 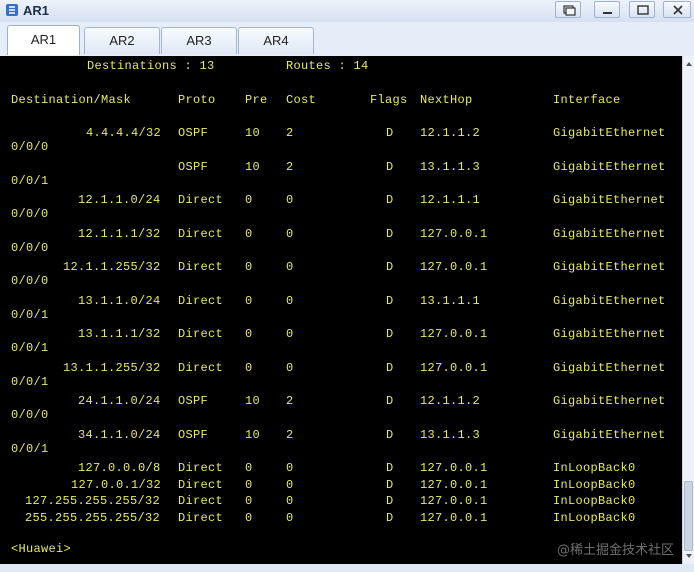 I want to click on scroll-down-icon, so click(x=689, y=556).